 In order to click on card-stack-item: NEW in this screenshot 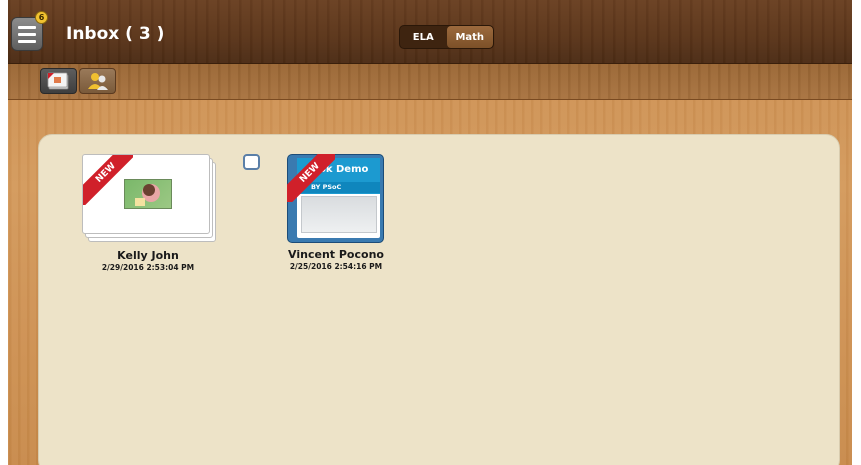, I will do `click(150, 199)`.